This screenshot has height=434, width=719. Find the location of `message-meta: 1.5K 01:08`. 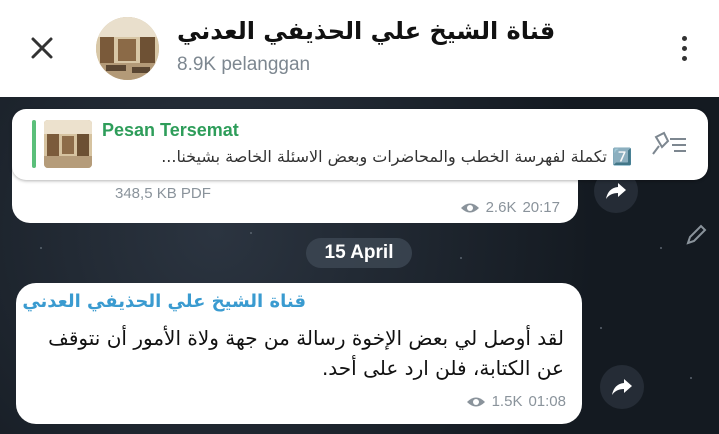

message-meta: 1.5K 01:08 is located at coordinates (516, 401).